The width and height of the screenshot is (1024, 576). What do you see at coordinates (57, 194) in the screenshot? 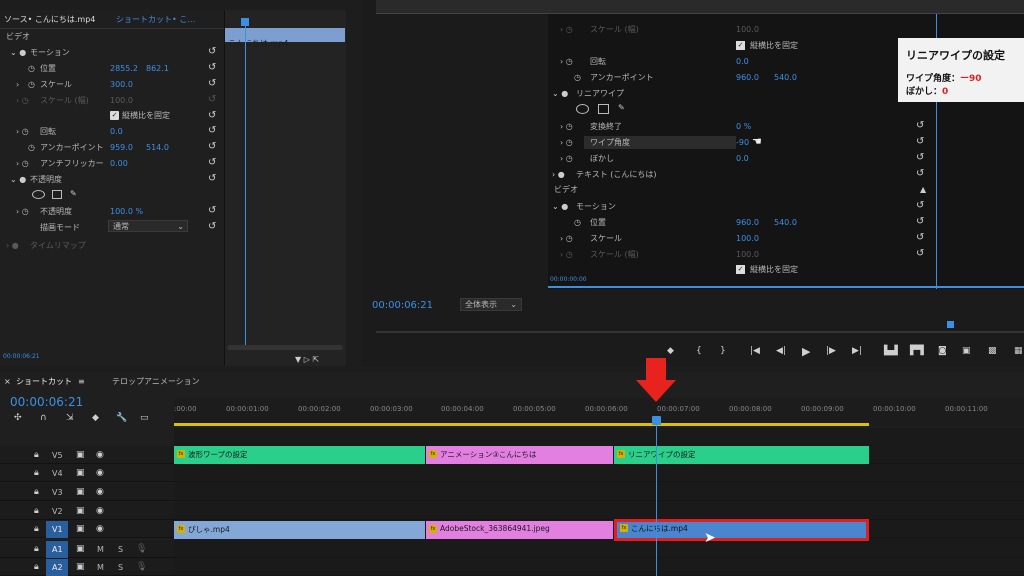
I see `rectangle-mask-icon` at bounding box center [57, 194].